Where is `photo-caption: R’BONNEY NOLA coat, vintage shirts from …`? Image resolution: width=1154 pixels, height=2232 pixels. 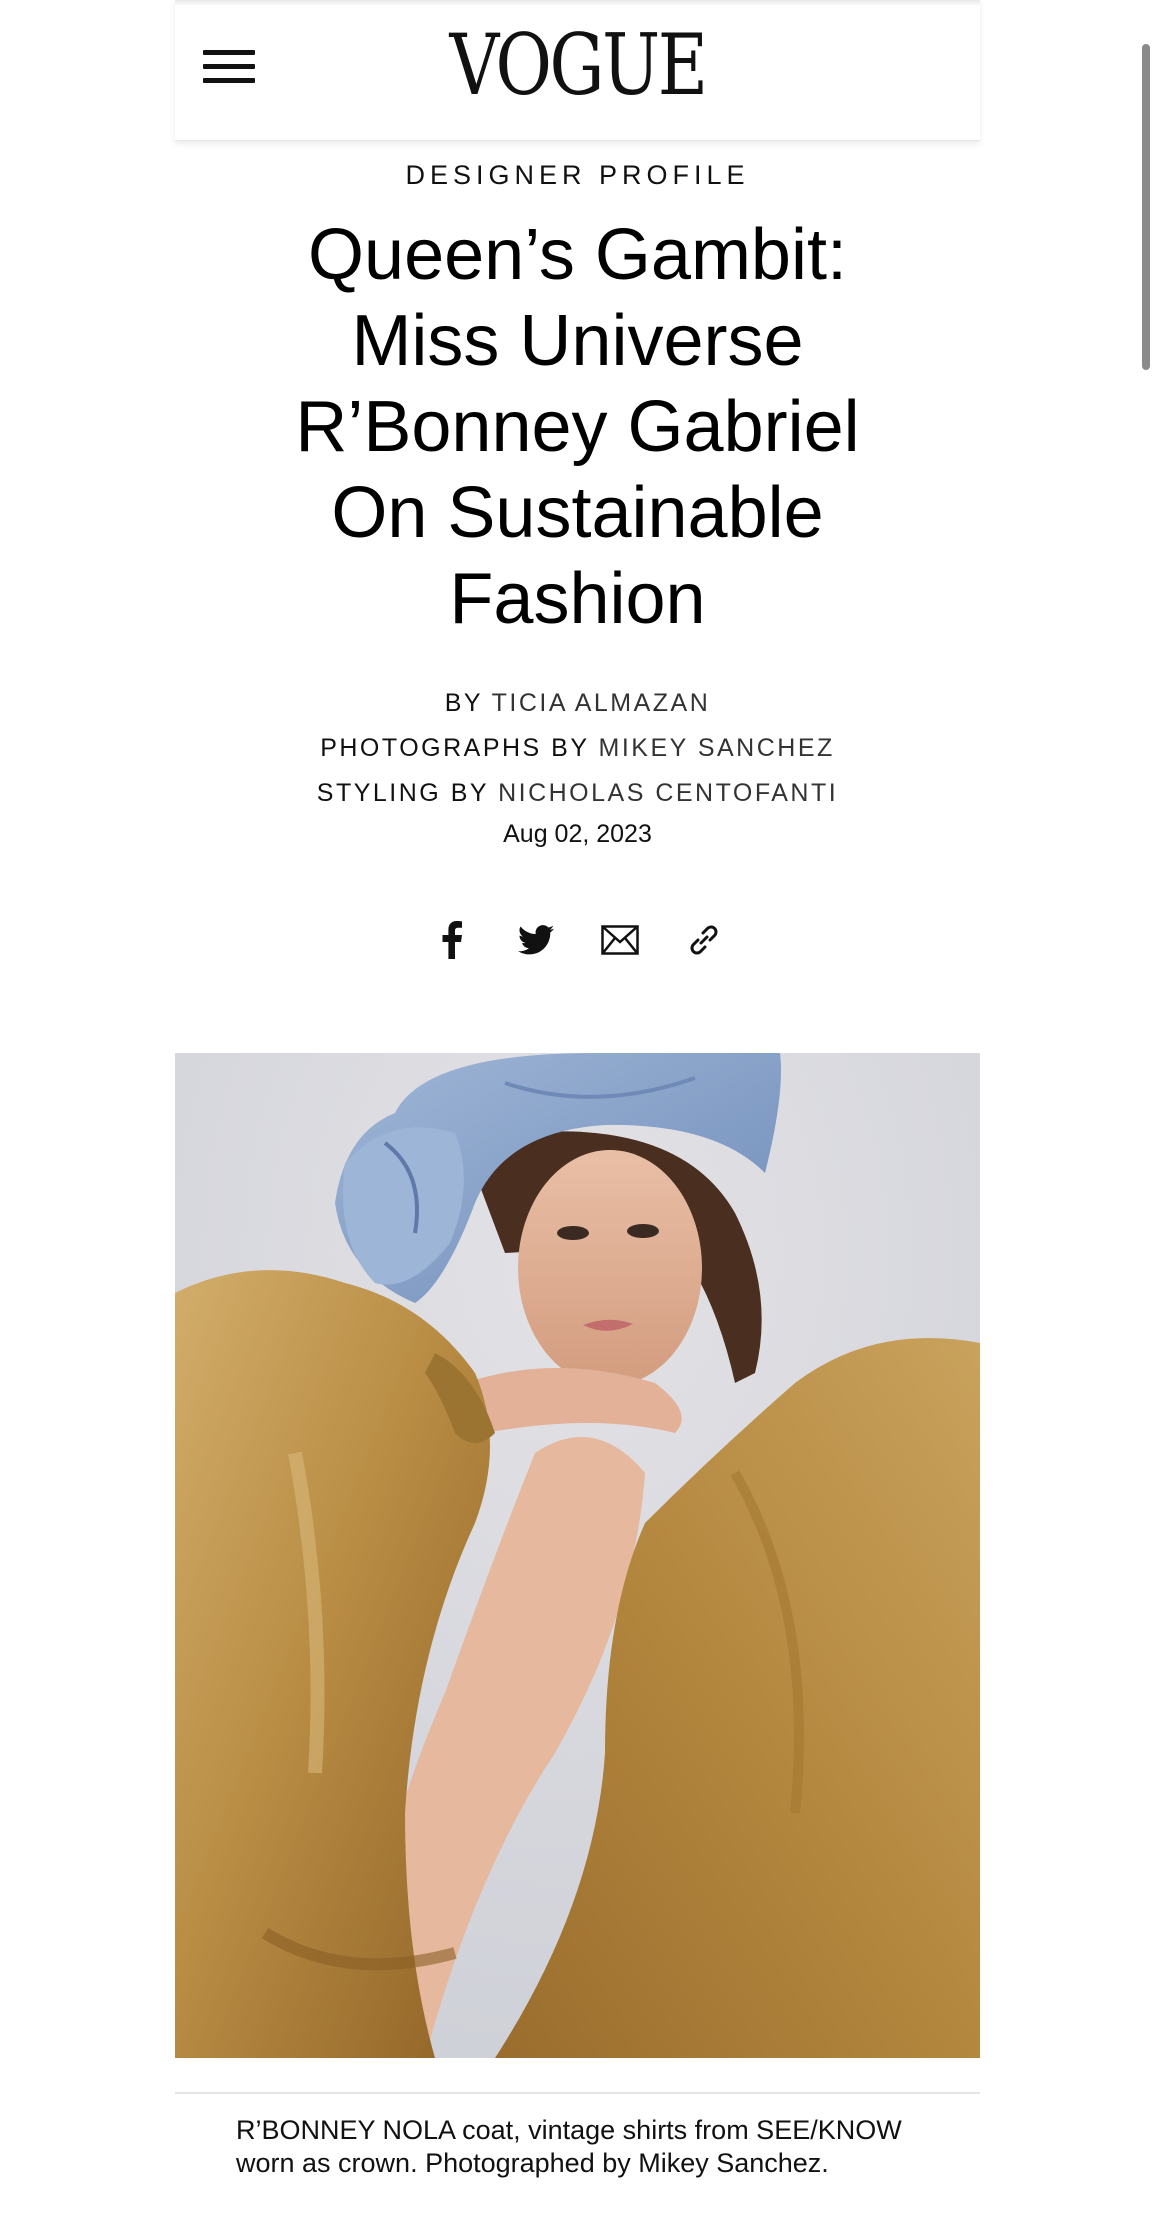 photo-caption: R’BONNEY NOLA coat, vintage shirts from … is located at coordinates (569, 2146).